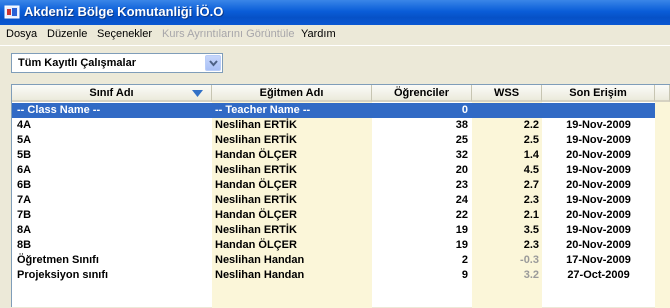  I want to click on table-row: -- Class Name -- -- Teacher Name -- 0, so click(341, 110).